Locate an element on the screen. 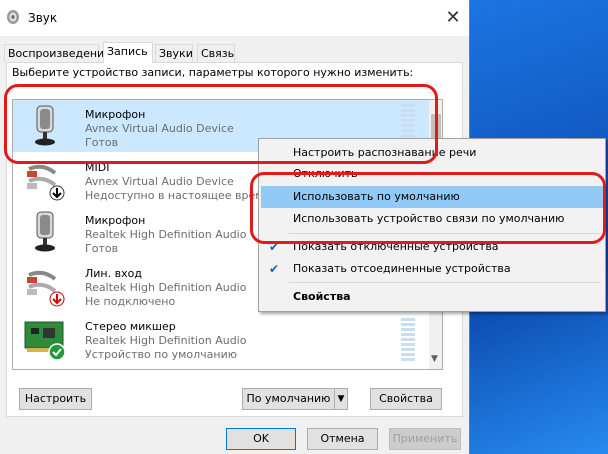 The image size is (608, 454). tab-recording: Запись is located at coordinates (128, 52).